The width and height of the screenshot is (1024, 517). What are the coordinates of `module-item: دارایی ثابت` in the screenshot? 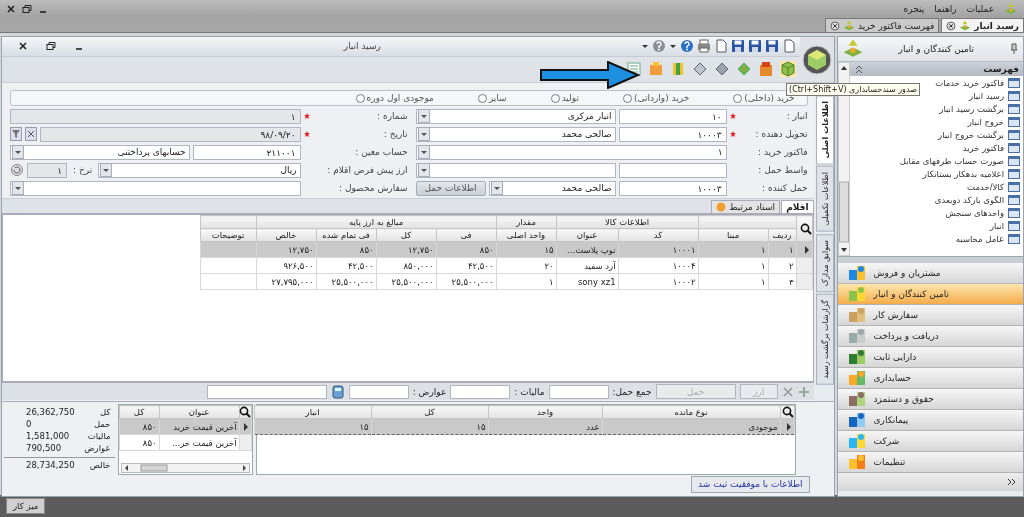 It's located at (930, 357).